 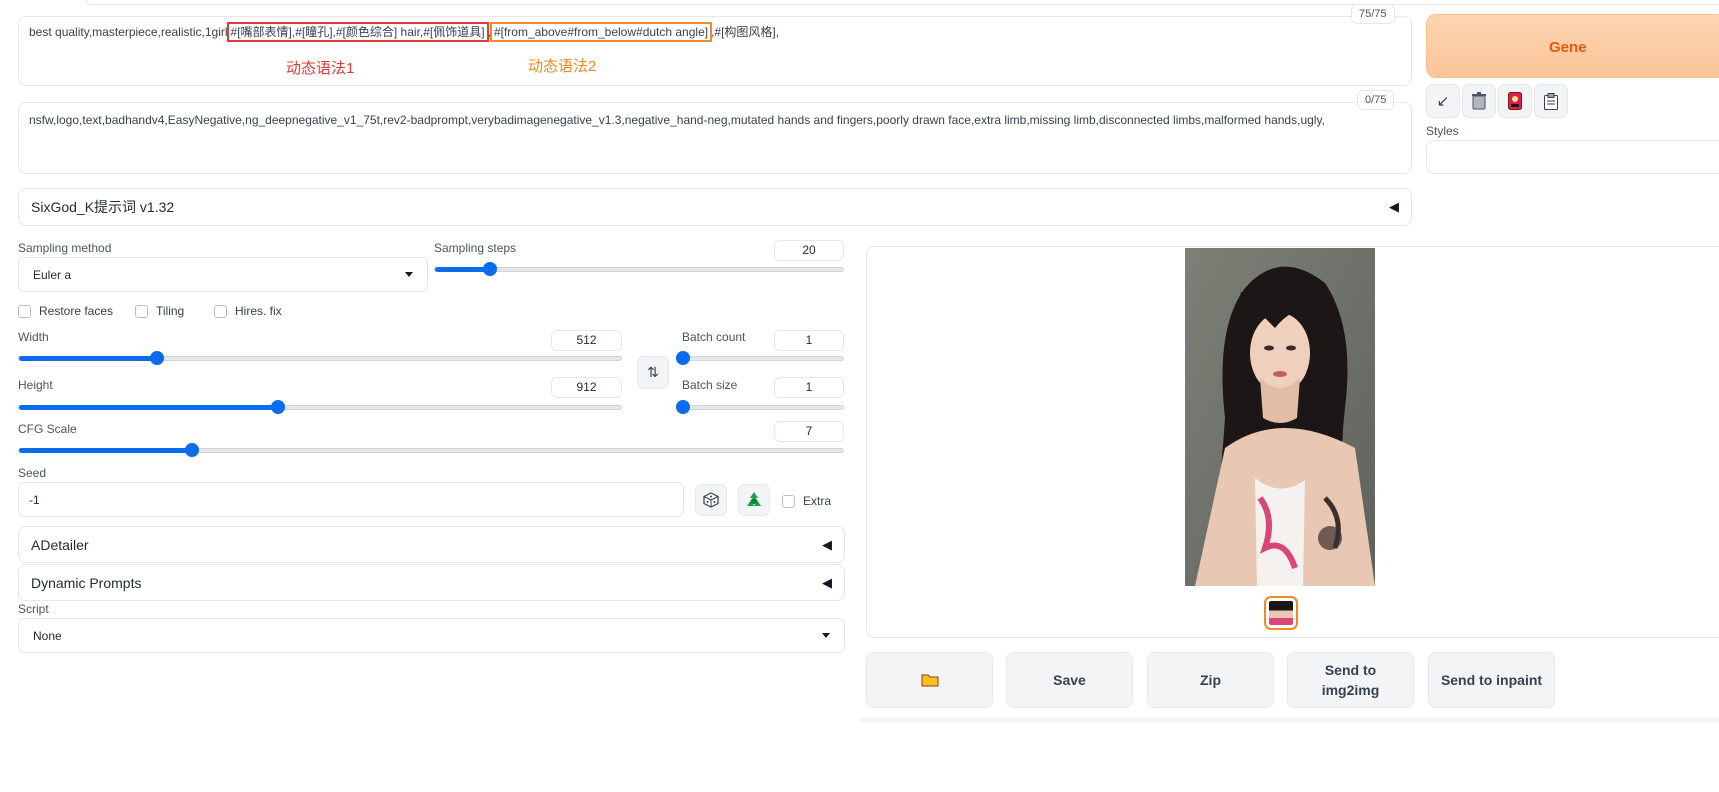 I want to click on adetailer-accordion: ADetailer ◀, so click(x=431, y=544).